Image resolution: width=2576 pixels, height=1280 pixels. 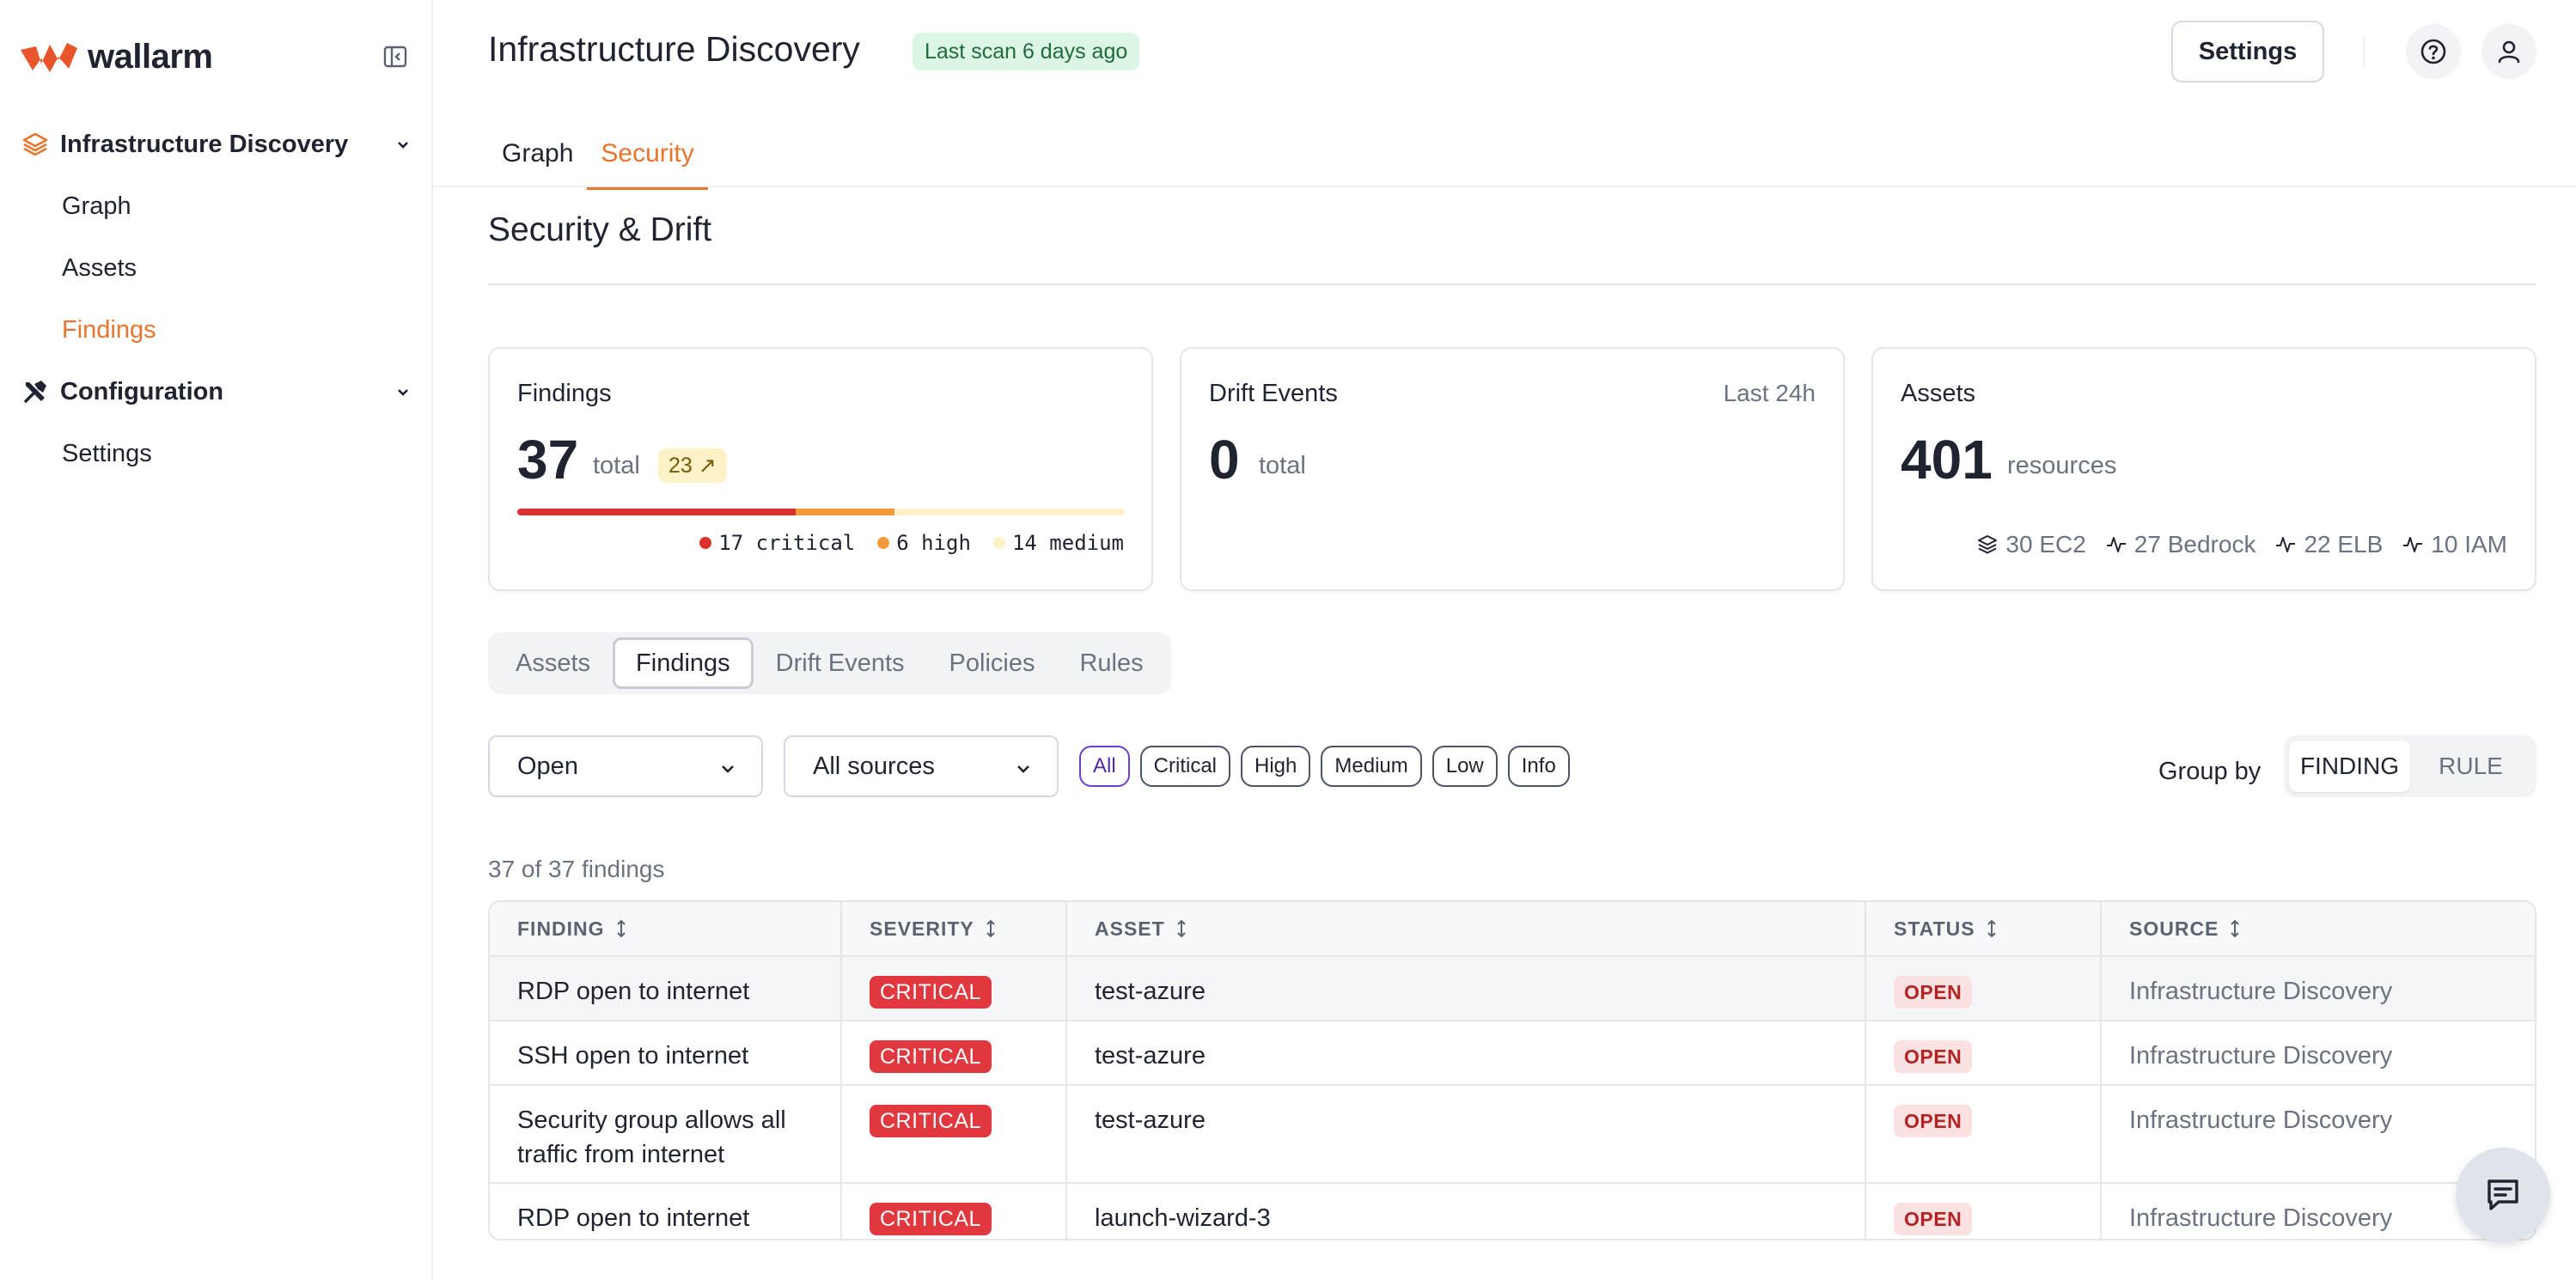 What do you see at coordinates (2318, 928) in the screenshot?
I see `column-header-source: SOURCE` at bounding box center [2318, 928].